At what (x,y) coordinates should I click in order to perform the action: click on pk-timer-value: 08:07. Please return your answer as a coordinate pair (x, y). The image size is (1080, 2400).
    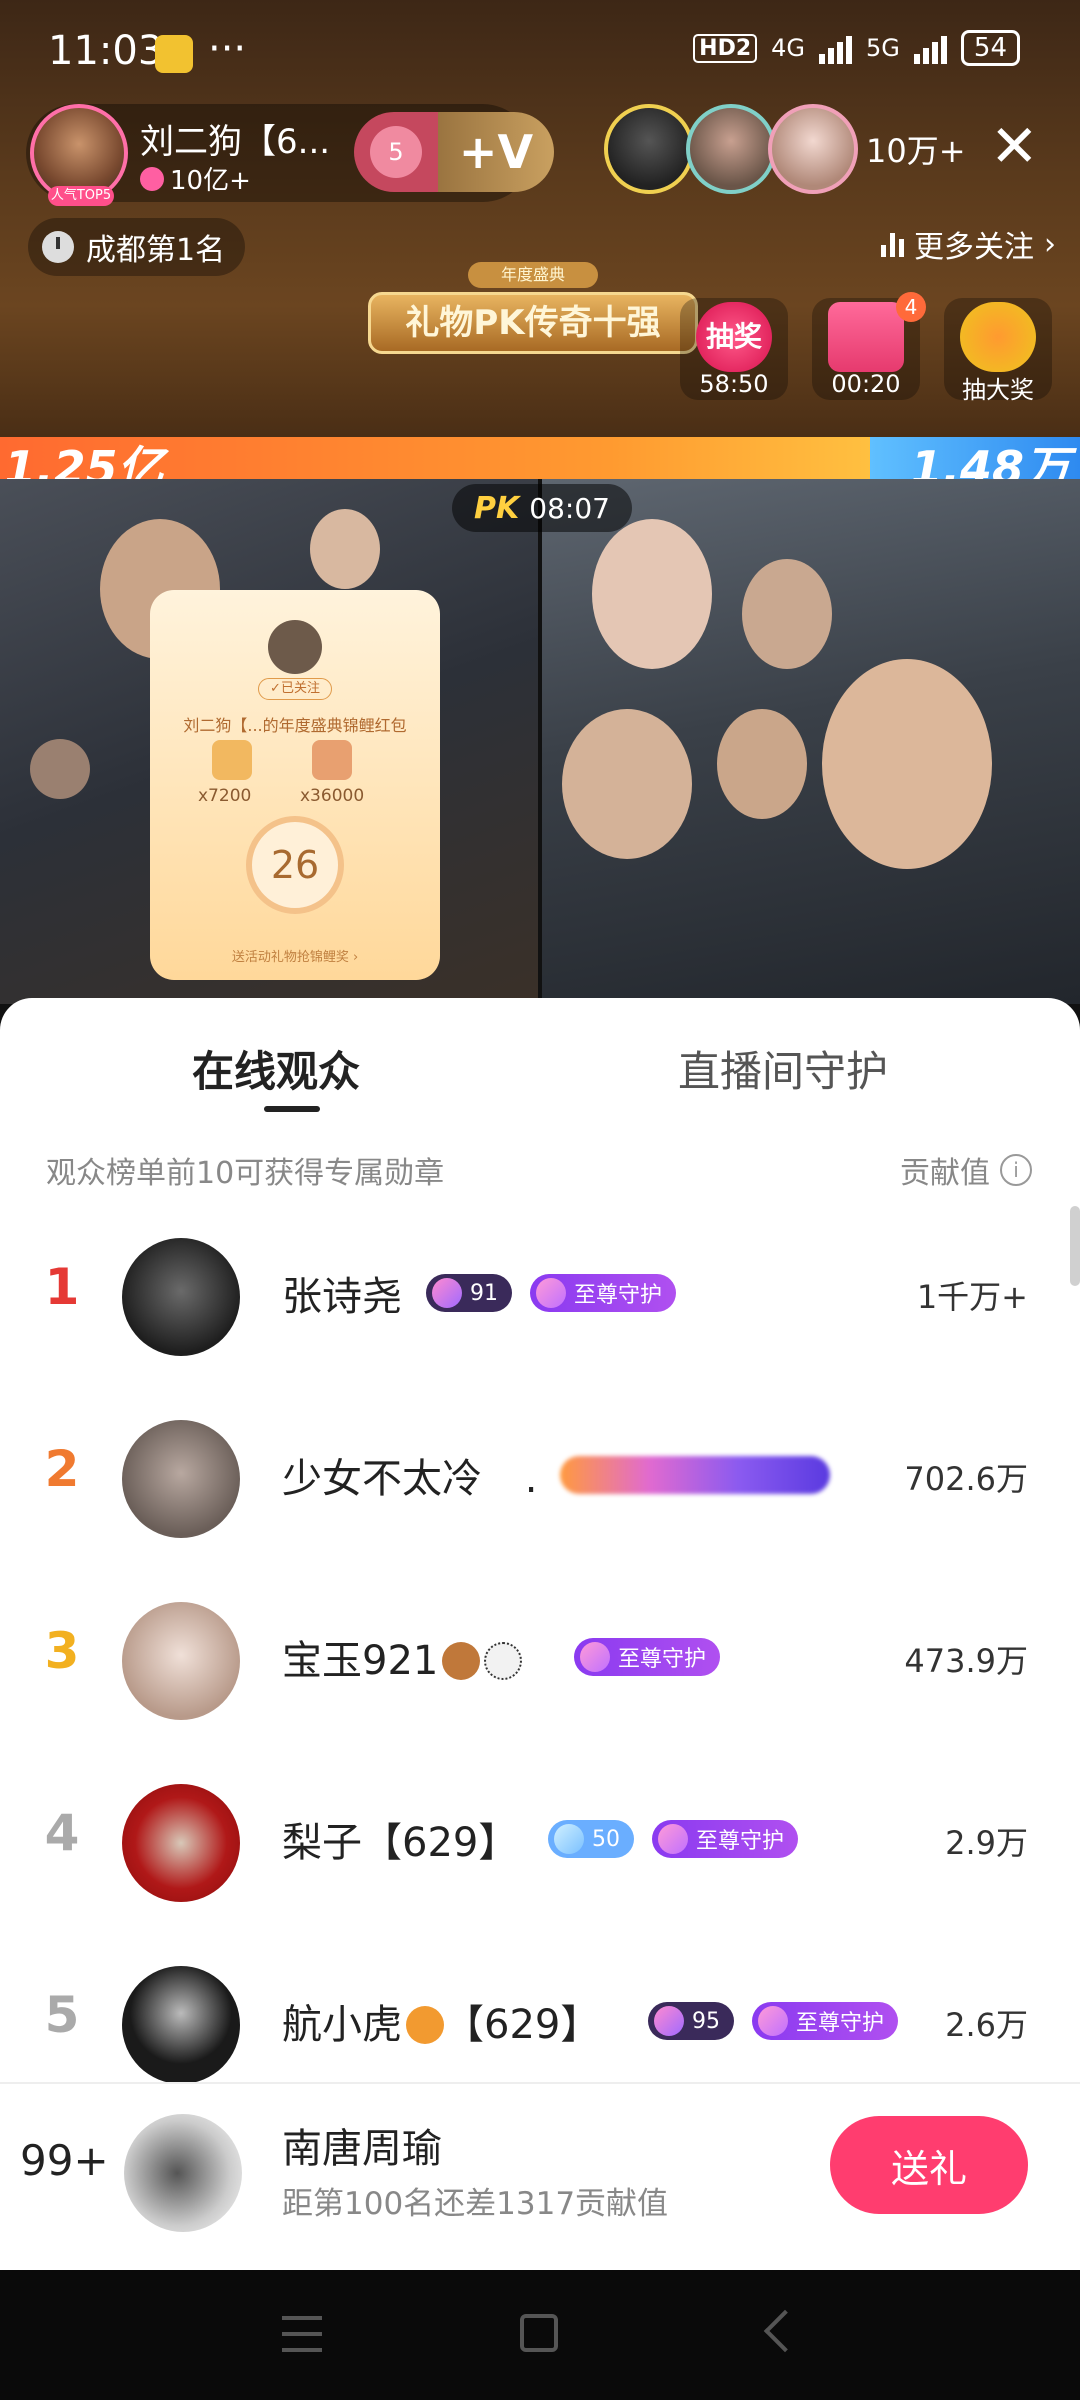
    Looking at the image, I should click on (569, 508).